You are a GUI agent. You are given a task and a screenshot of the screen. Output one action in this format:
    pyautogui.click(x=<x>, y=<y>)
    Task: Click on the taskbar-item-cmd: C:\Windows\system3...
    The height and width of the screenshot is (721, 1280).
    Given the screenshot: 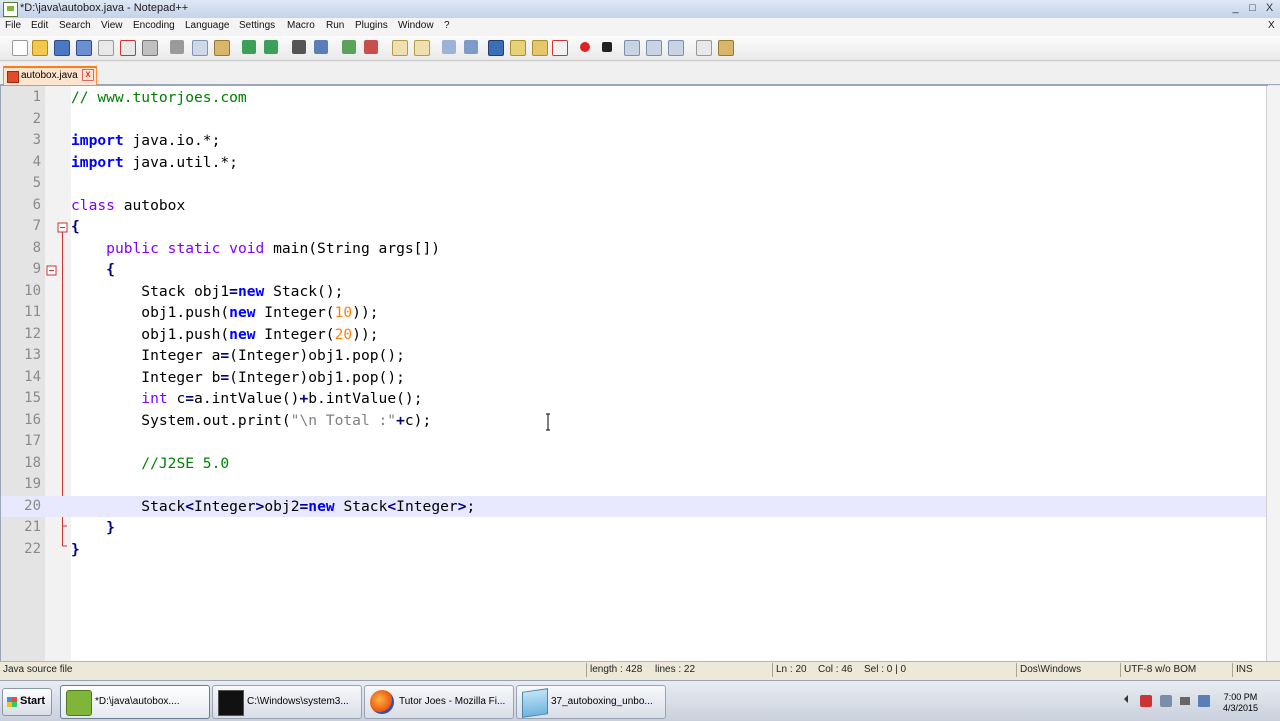 What is the action you would take?
    pyautogui.click(x=287, y=702)
    